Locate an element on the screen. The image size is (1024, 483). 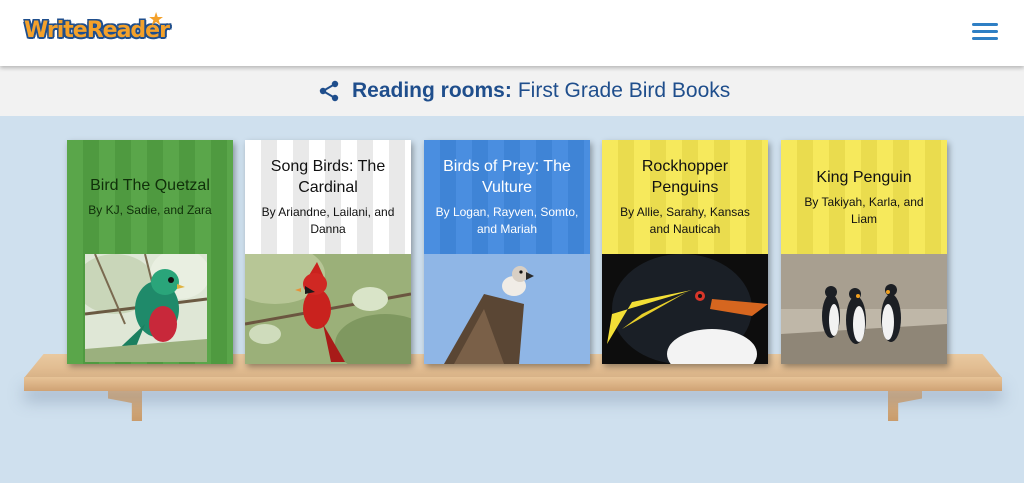
book-card-quetzal: Bird The Quetzal By KJ, Sadie, and Zara is located at coordinates (150, 252).